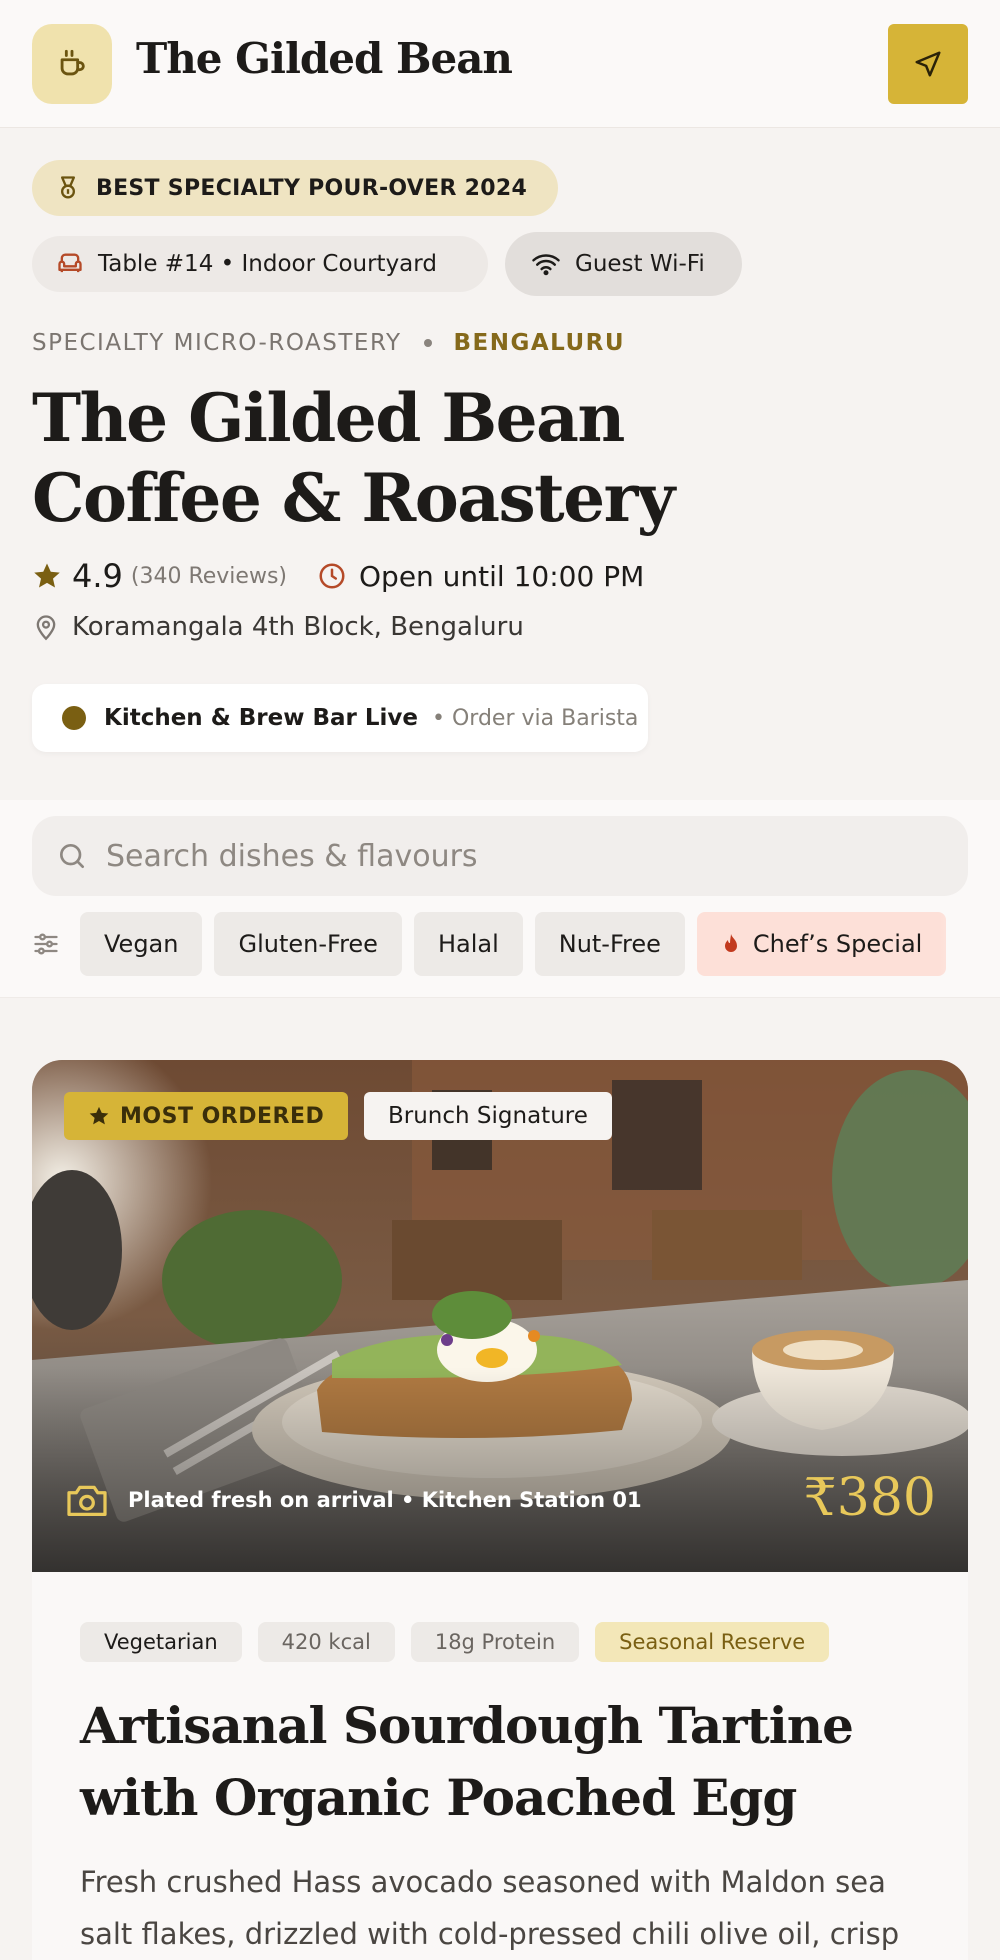  What do you see at coordinates (468, 944) in the screenshot?
I see `filter-chip-halal: Halal` at bounding box center [468, 944].